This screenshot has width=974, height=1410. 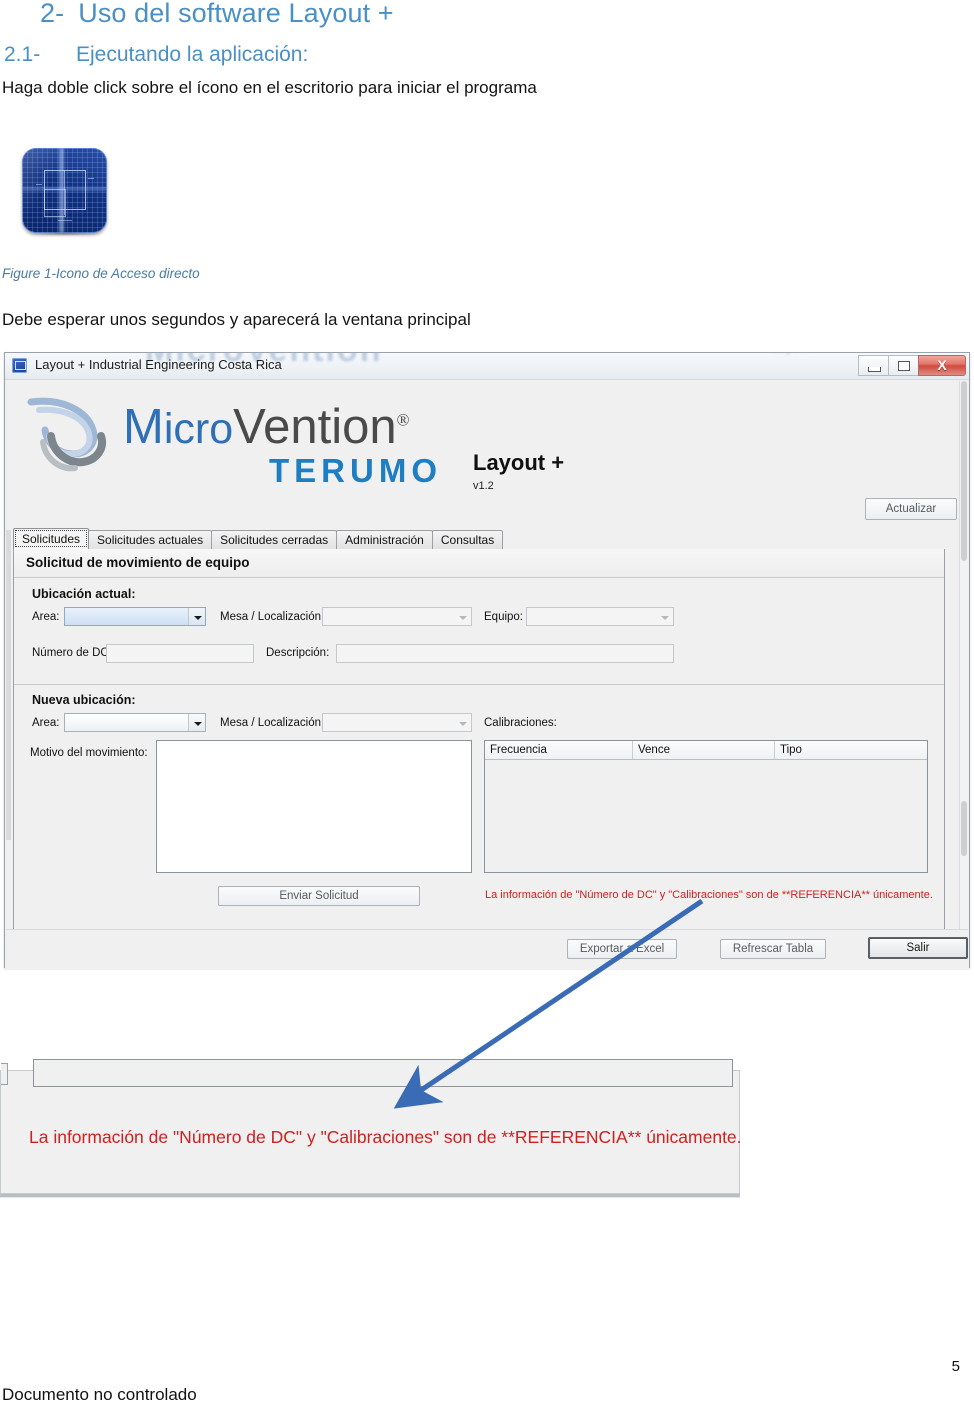 What do you see at coordinates (19, 365) in the screenshot?
I see `window-app-icon` at bounding box center [19, 365].